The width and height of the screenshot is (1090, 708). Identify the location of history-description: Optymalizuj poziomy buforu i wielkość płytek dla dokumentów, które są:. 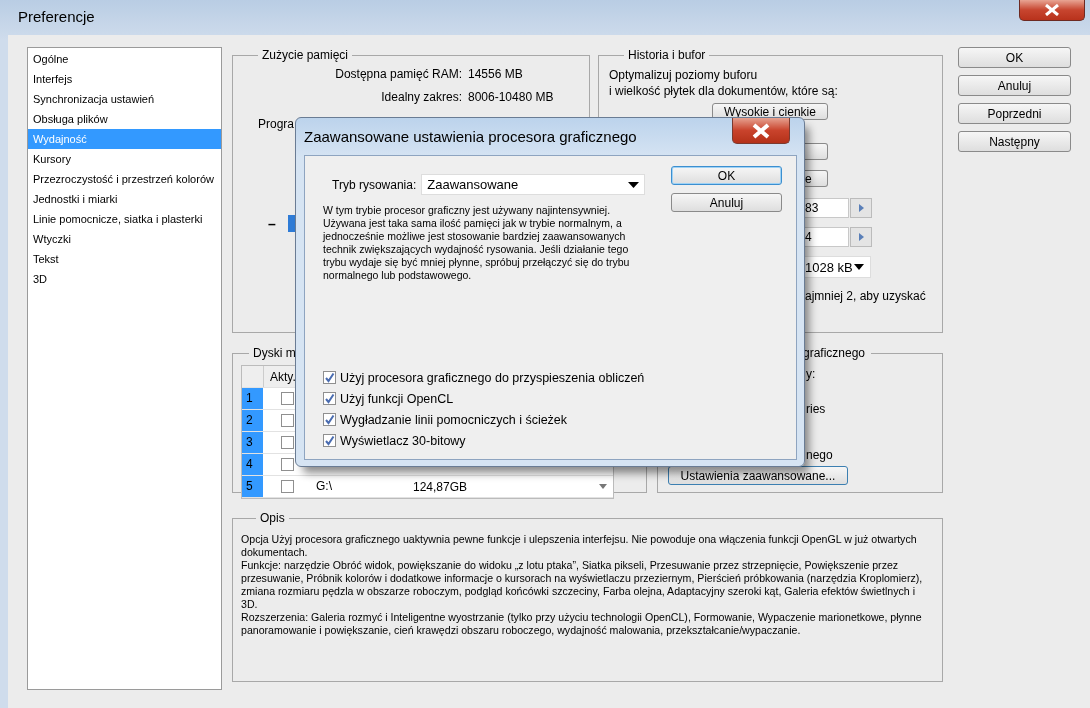
(724, 83).